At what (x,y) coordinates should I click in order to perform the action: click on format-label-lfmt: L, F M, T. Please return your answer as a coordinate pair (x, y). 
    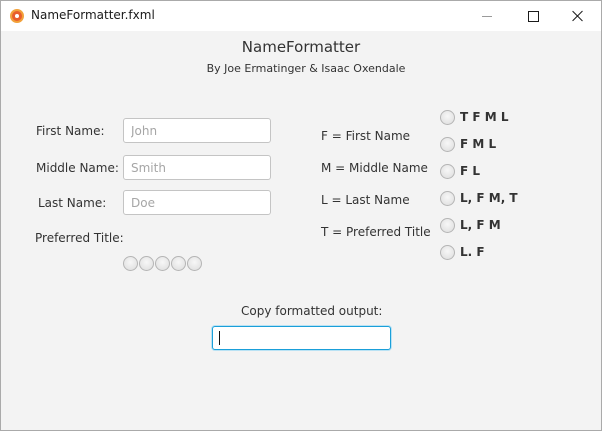
    Looking at the image, I should click on (489, 198).